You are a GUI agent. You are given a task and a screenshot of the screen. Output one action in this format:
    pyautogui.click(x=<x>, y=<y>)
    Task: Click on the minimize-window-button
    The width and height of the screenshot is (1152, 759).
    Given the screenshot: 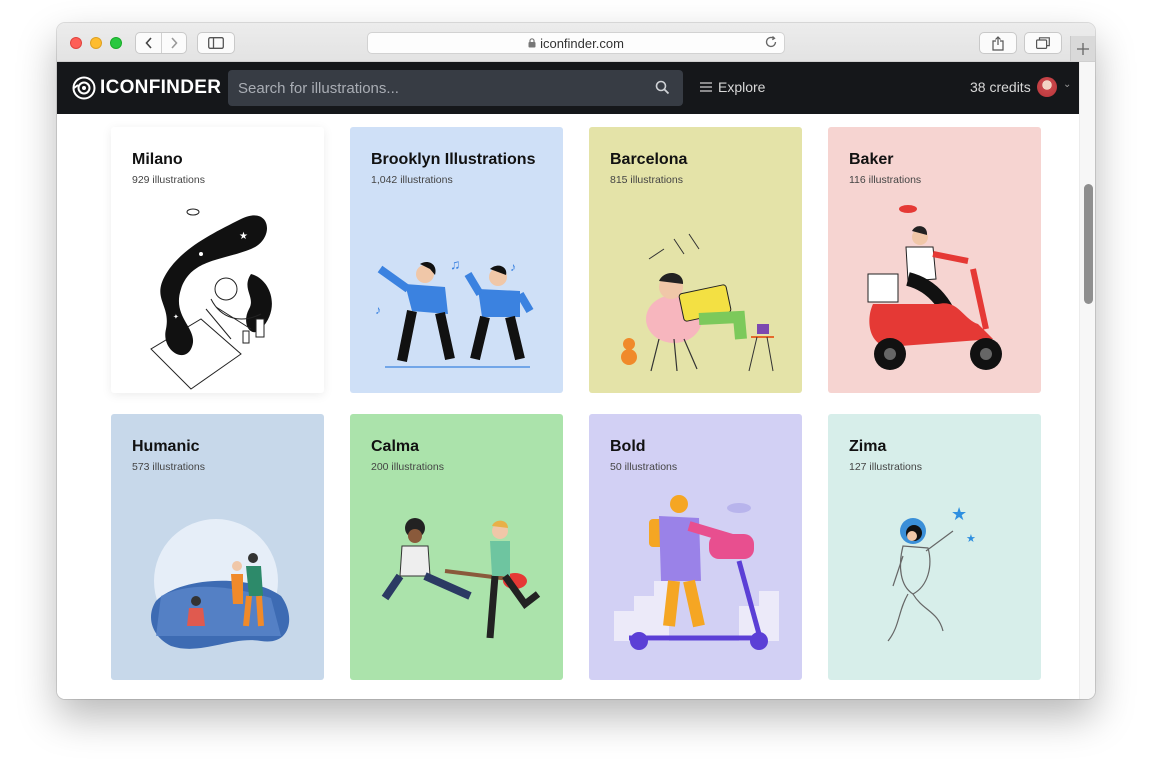 What is the action you would take?
    pyautogui.click(x=96, y=43)
    